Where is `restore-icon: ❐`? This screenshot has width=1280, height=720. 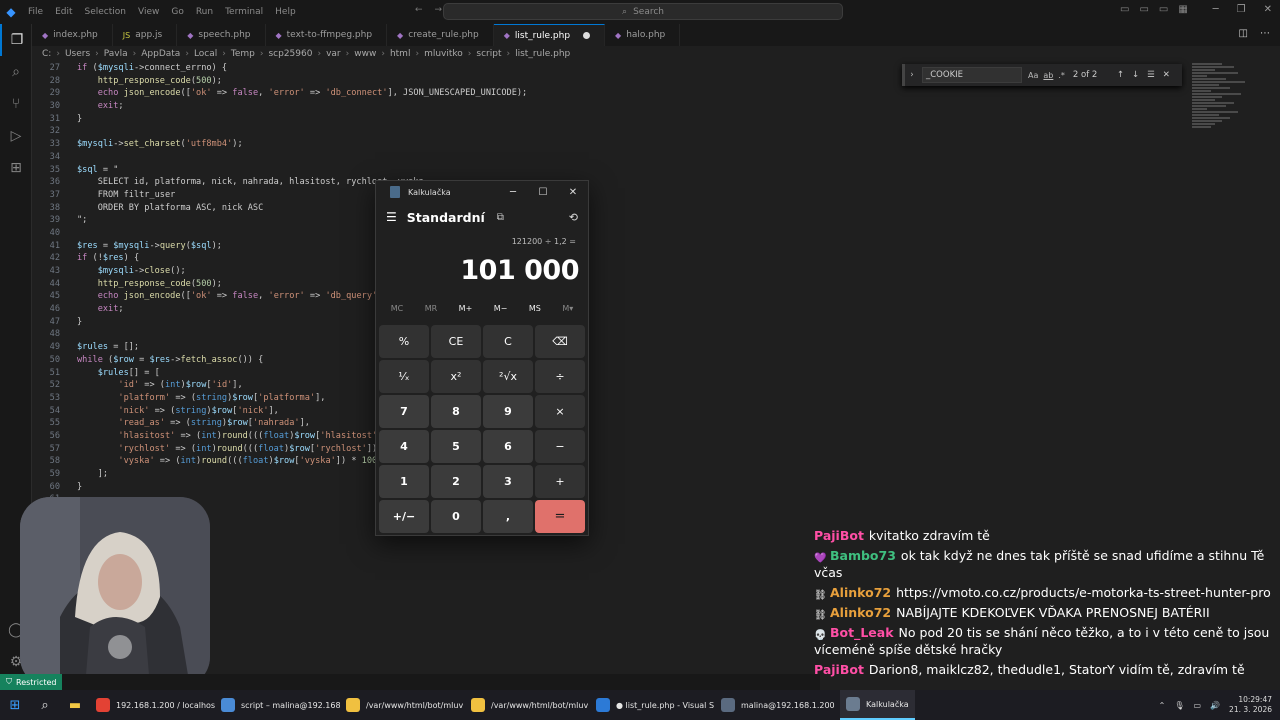
restore-icon: ❐ is located at coordinates (1241, 9).